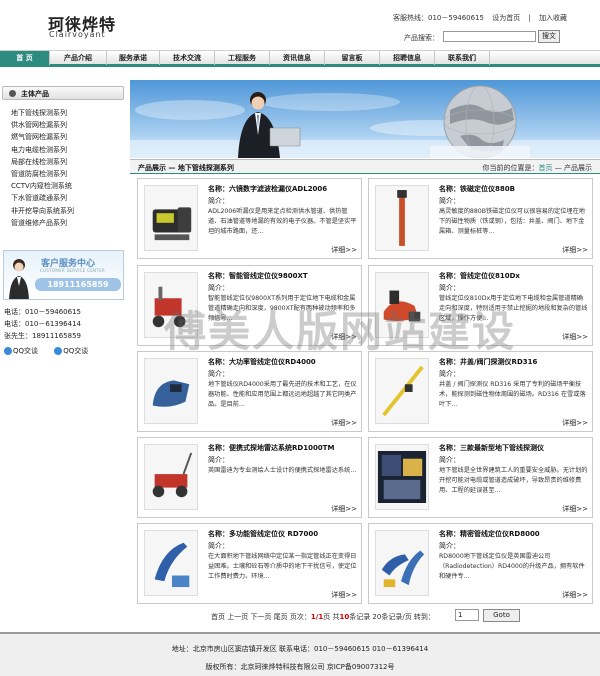 Image resolution: width=600 pixels, height=676 pixels. What do you see at coordinates (549, 36) in the screenshot?
I see `search-button: 搜文` at bounding box center [549, 36].